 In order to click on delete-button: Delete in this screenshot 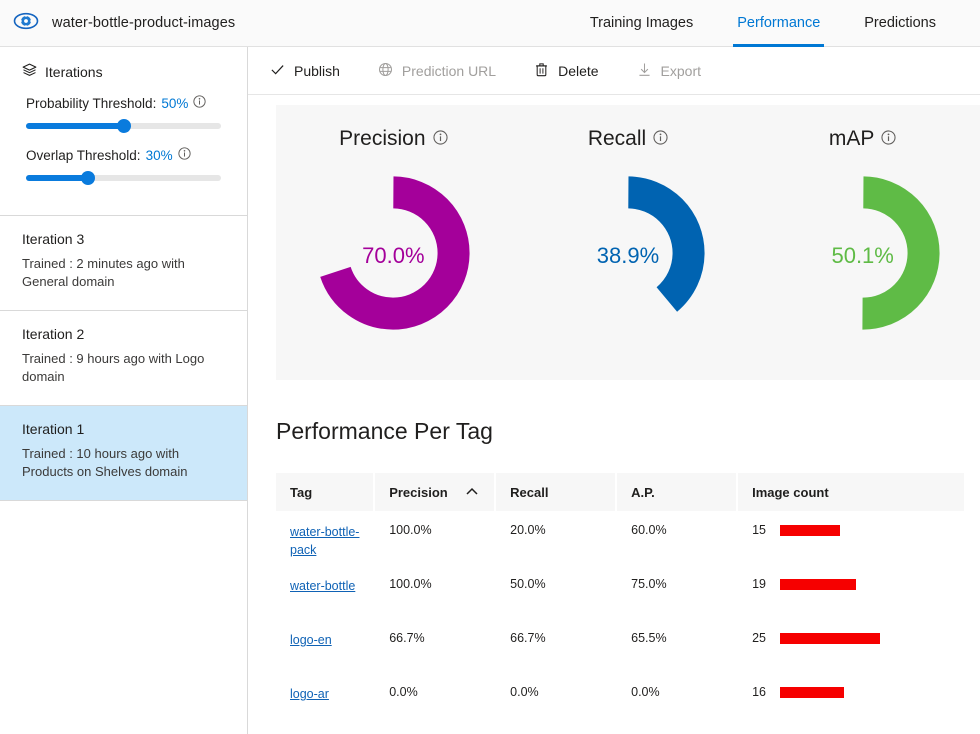, I will do `click(566, 71)`.